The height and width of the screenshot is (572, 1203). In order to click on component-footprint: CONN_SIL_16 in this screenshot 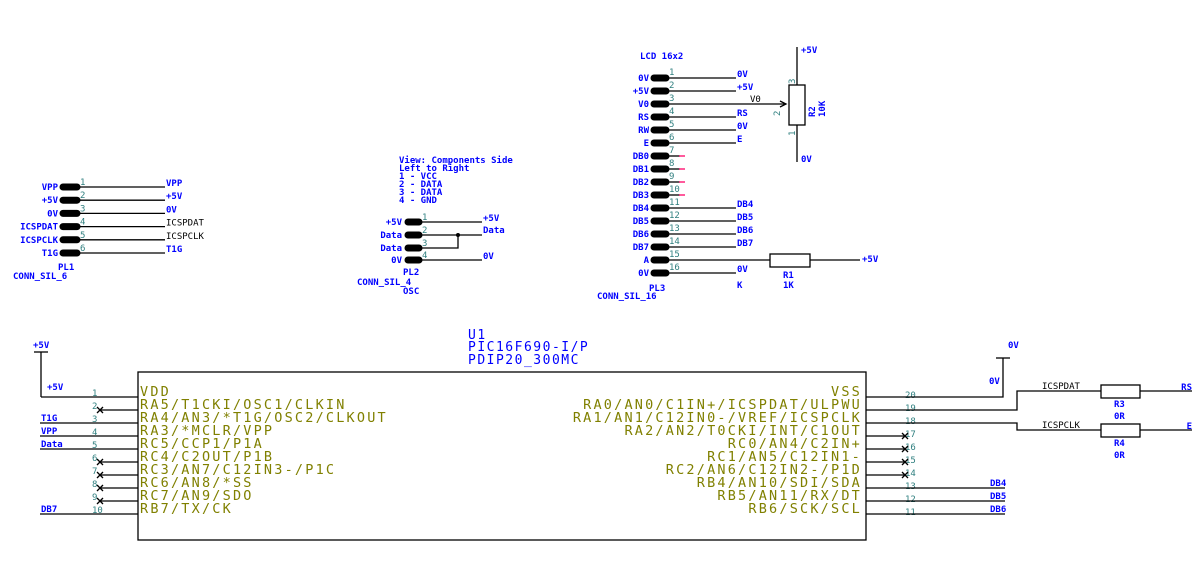, I will do `click(627, 297)`.